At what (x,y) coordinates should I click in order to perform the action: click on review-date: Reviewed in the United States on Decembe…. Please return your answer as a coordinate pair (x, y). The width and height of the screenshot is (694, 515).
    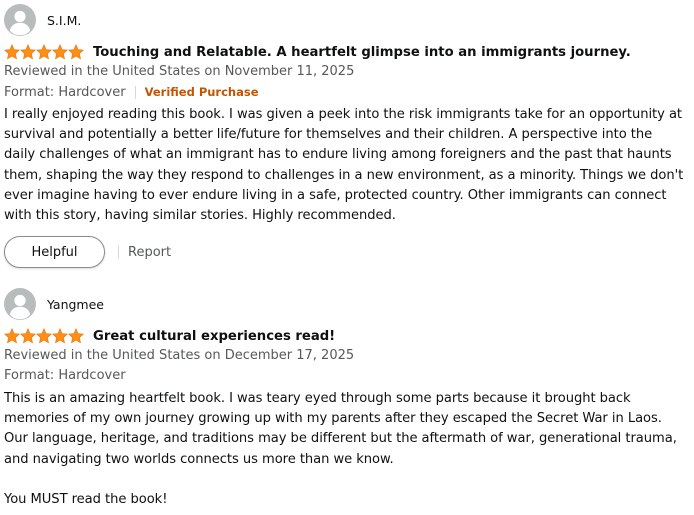
    Looking at the image, I should click on (179, 355).